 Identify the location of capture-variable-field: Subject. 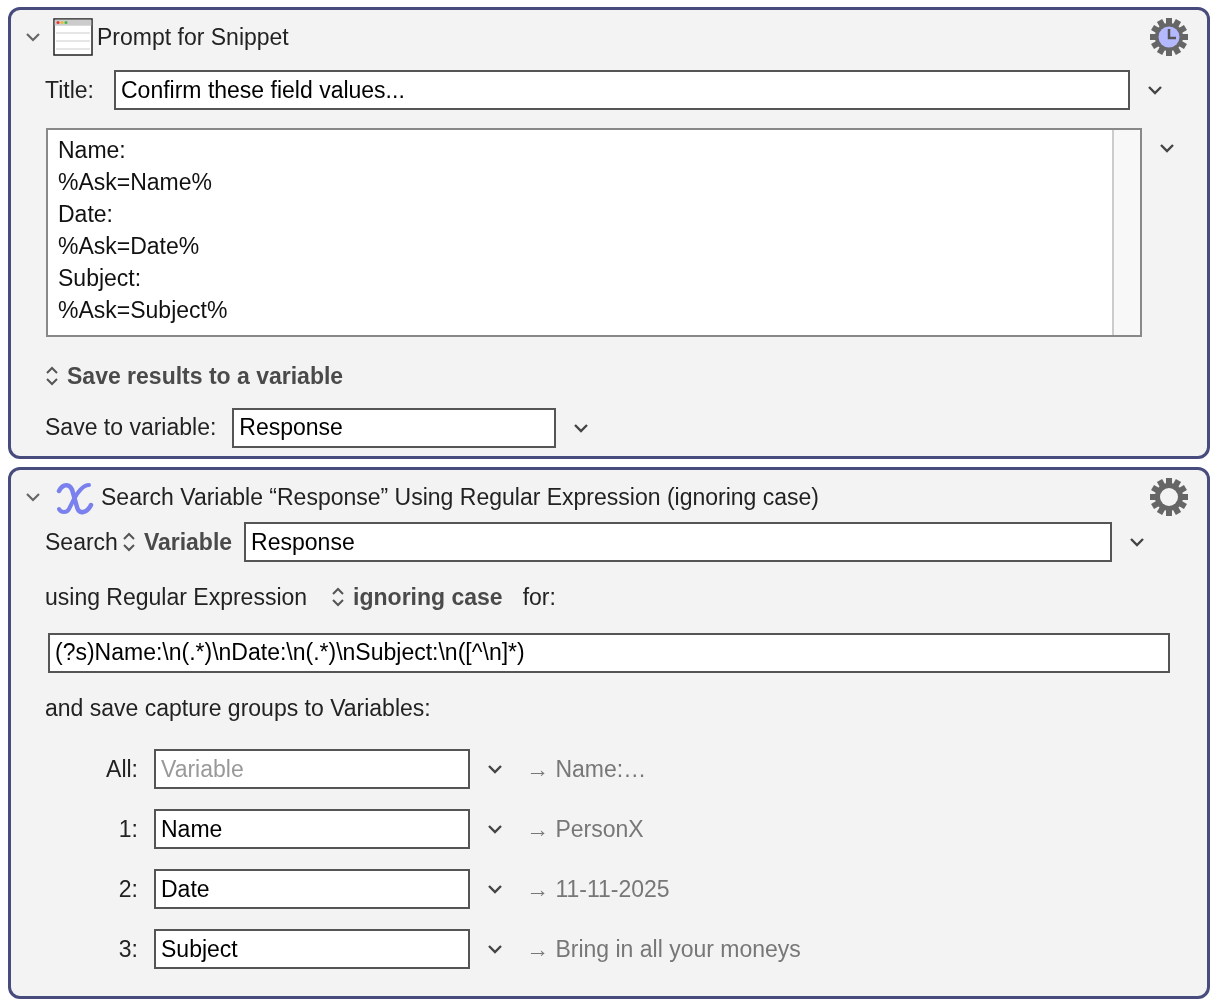
(312, 949).